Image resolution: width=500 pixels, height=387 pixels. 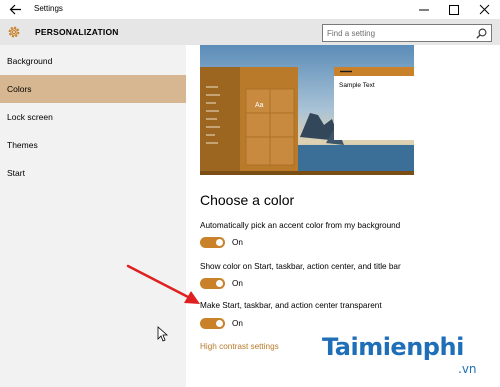 I want to click on sidebar-item-colors: Colors, so click(x=93, y=89).